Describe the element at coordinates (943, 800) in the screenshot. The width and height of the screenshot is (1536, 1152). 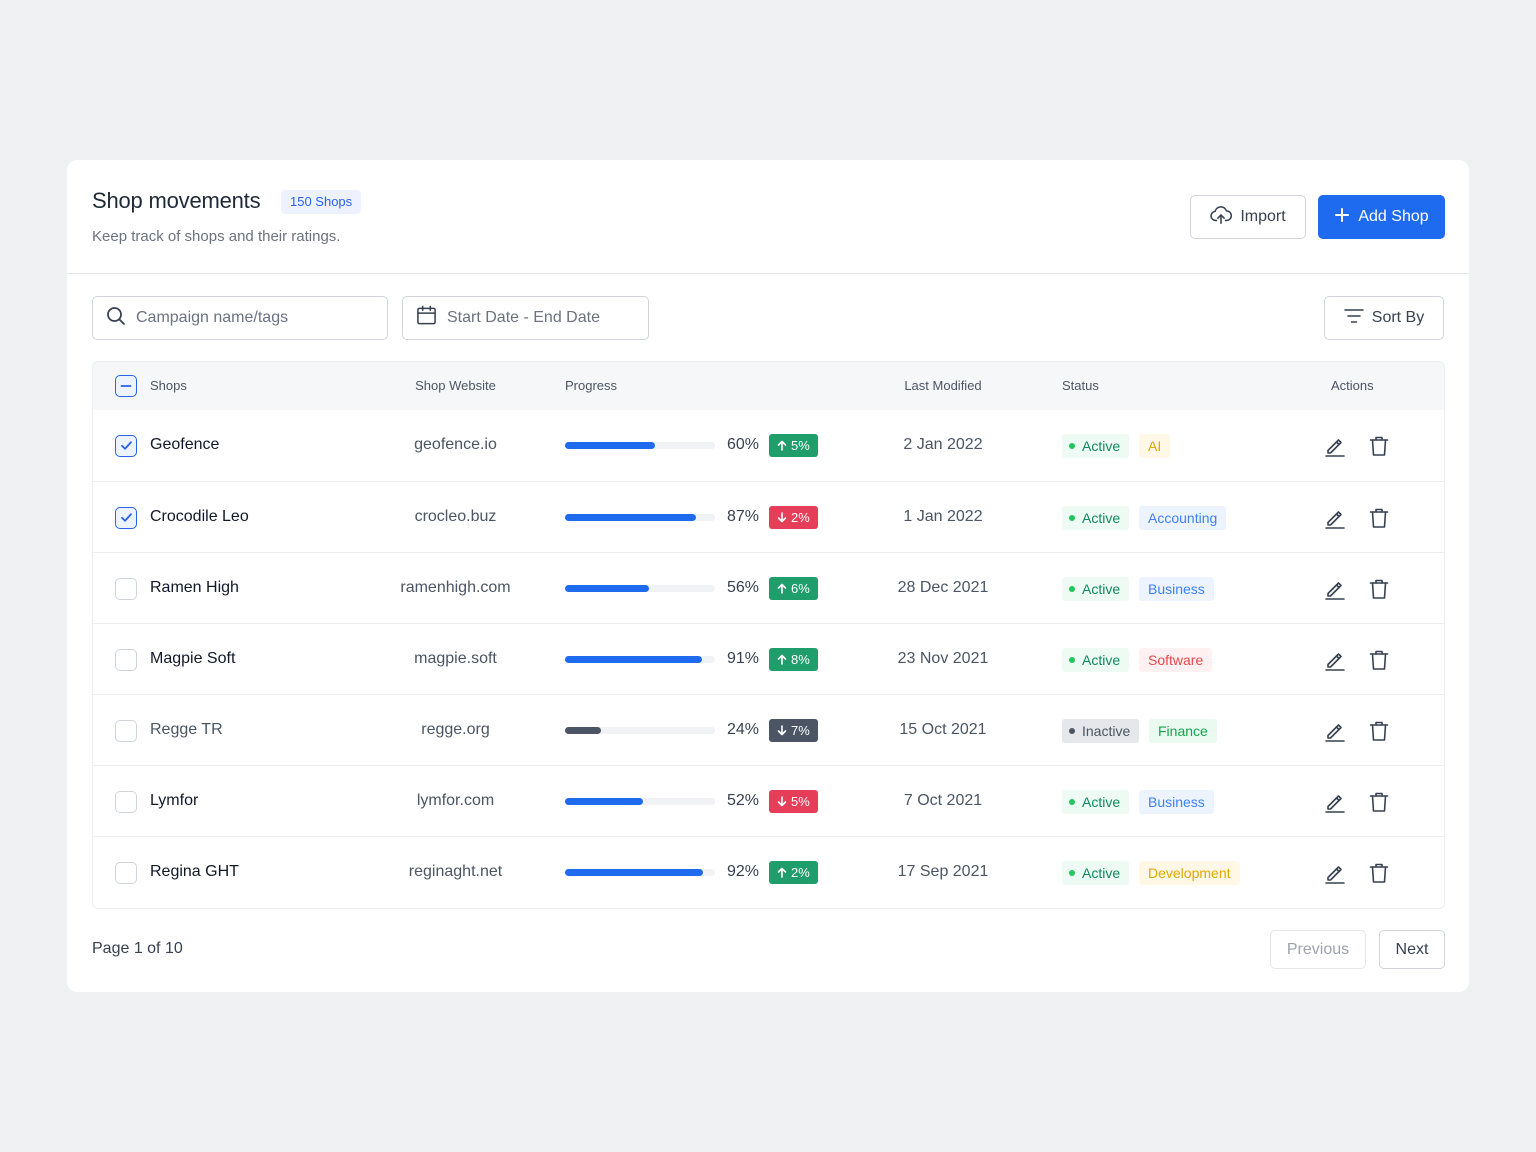
I see `last-modified-date: 7 Oct 2021` at that location.